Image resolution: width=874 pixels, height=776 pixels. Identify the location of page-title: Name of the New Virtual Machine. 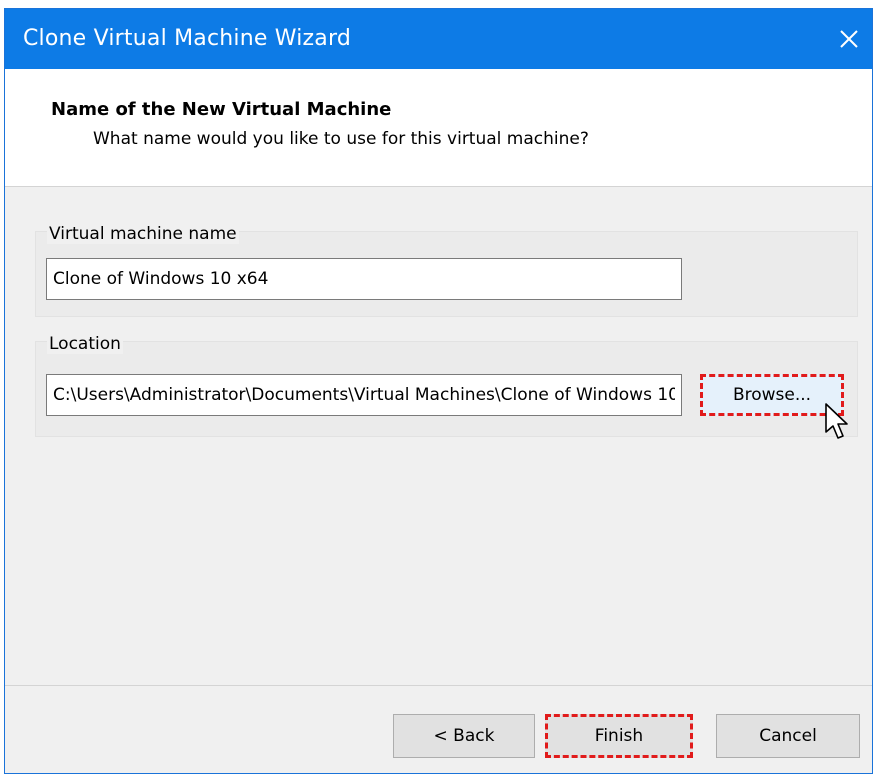
(221, 109).